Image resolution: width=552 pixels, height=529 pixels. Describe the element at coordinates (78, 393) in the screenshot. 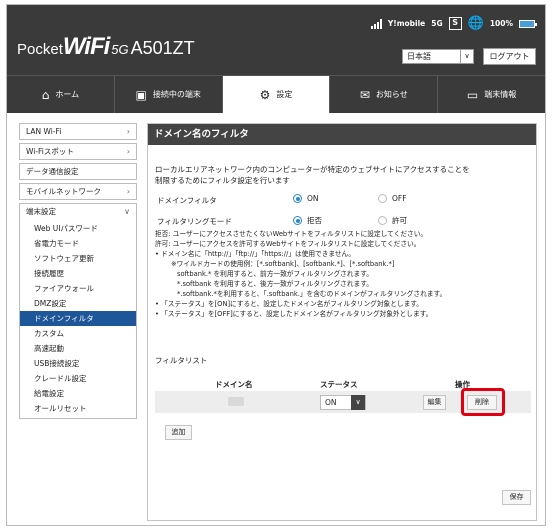

I see `sidebar-subitem-power-supply: 給電設定` at that location.